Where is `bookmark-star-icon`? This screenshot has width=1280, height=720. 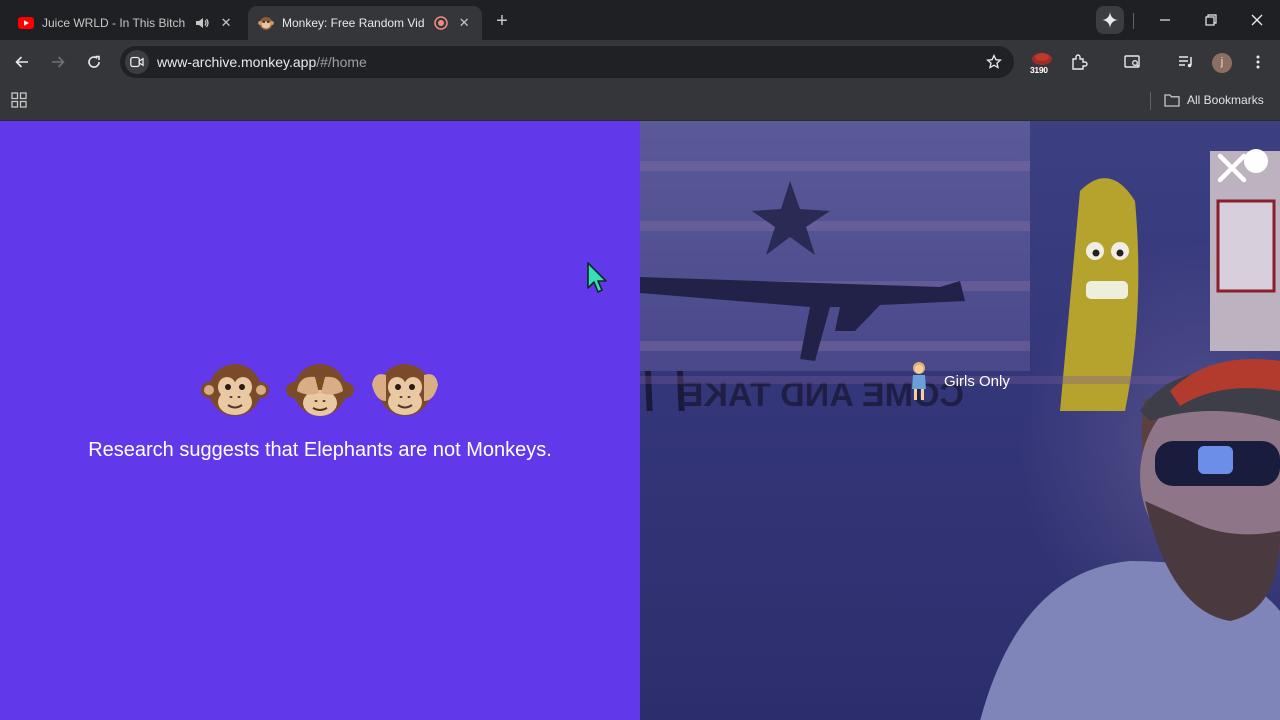
bookmark-star-icon is located at coordinates (994, 62).